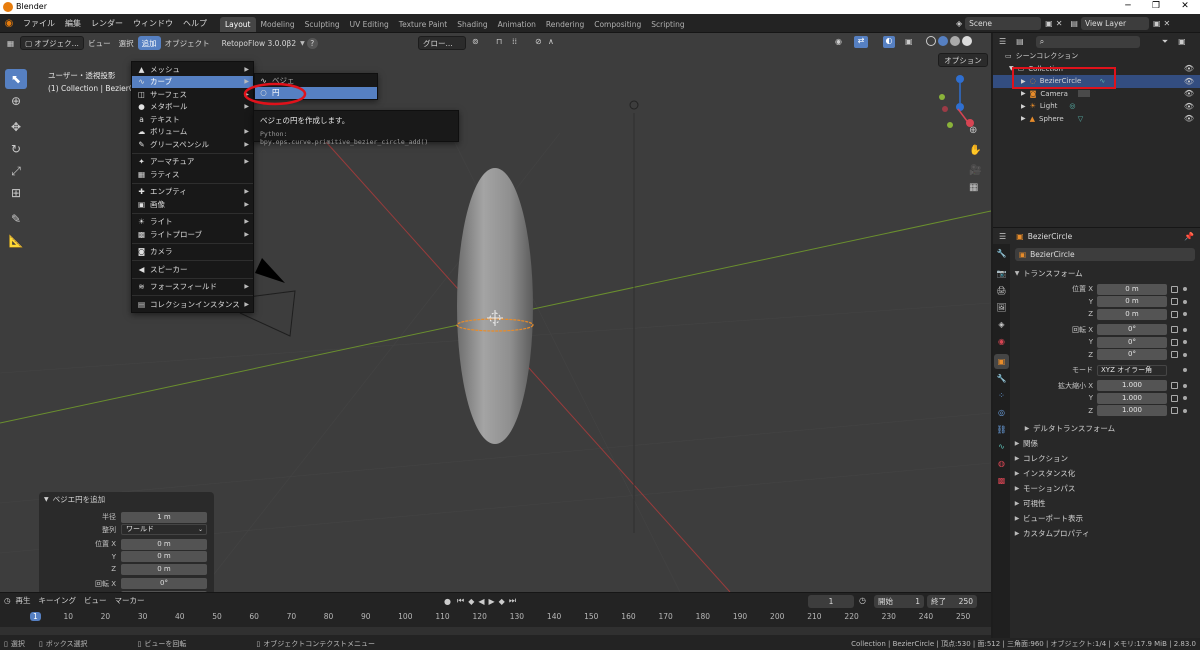  What do you see at coordinates (952, 601) in the screenshot?
I see `end-frame-field: 終了 250` at bounding box center [952, 601].